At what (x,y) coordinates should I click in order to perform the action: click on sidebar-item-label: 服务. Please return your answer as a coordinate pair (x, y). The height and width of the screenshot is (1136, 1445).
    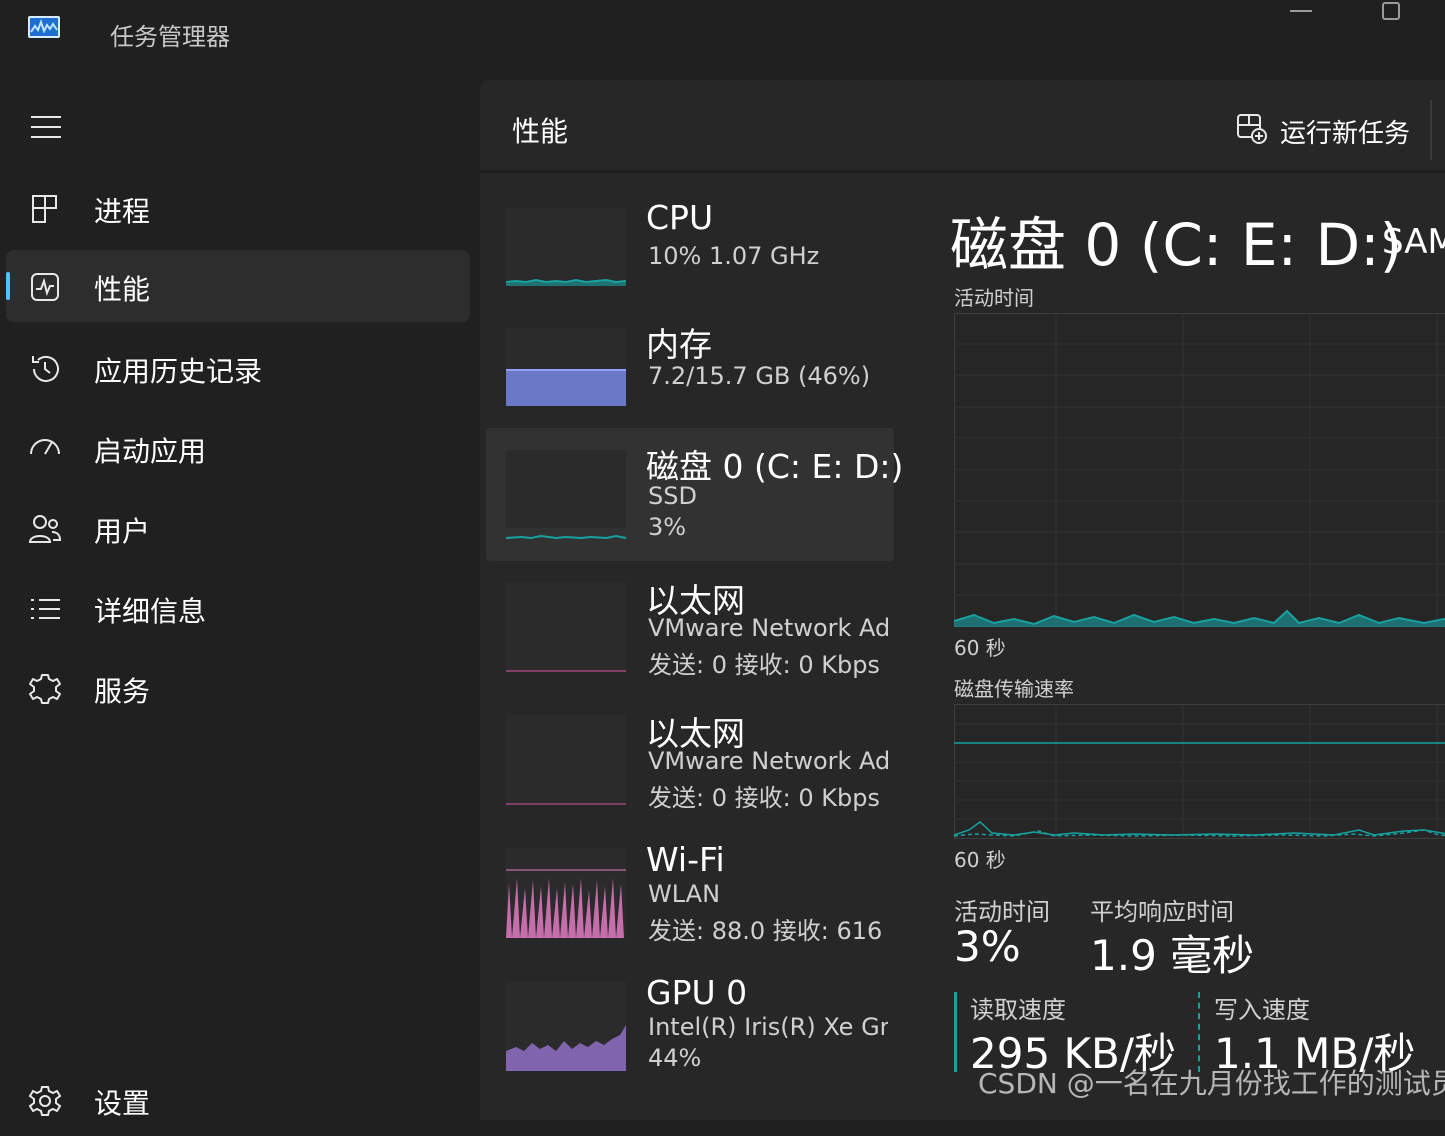
    Looking at the image, I should click on (122, 691).